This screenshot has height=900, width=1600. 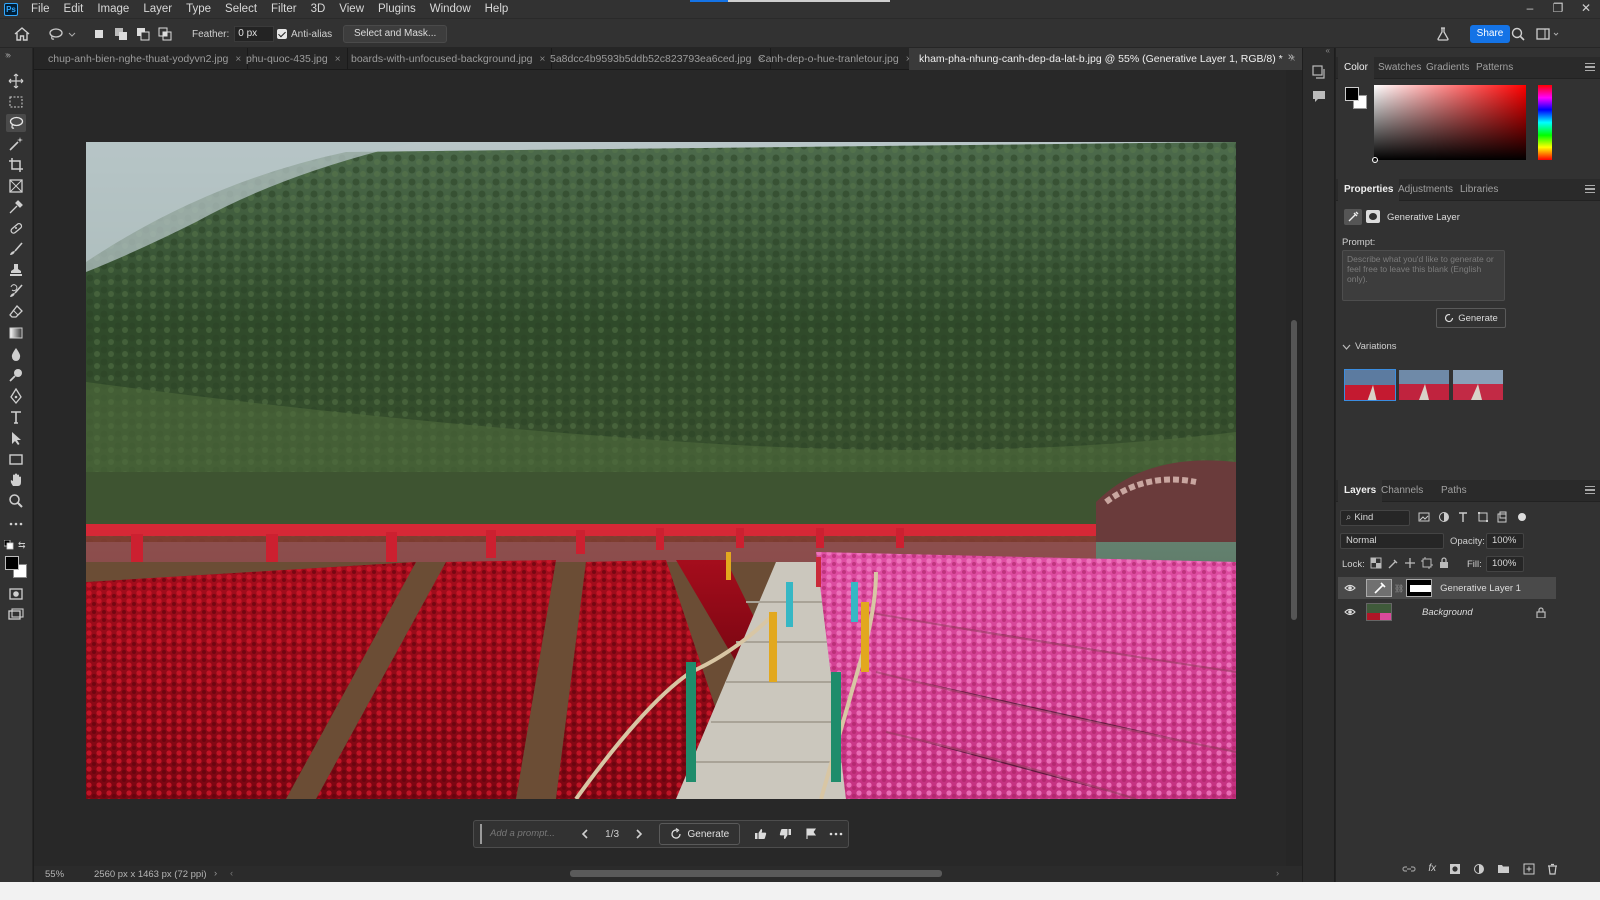 I want to click on zoom-level: 55%, so click(x=54, y=874).